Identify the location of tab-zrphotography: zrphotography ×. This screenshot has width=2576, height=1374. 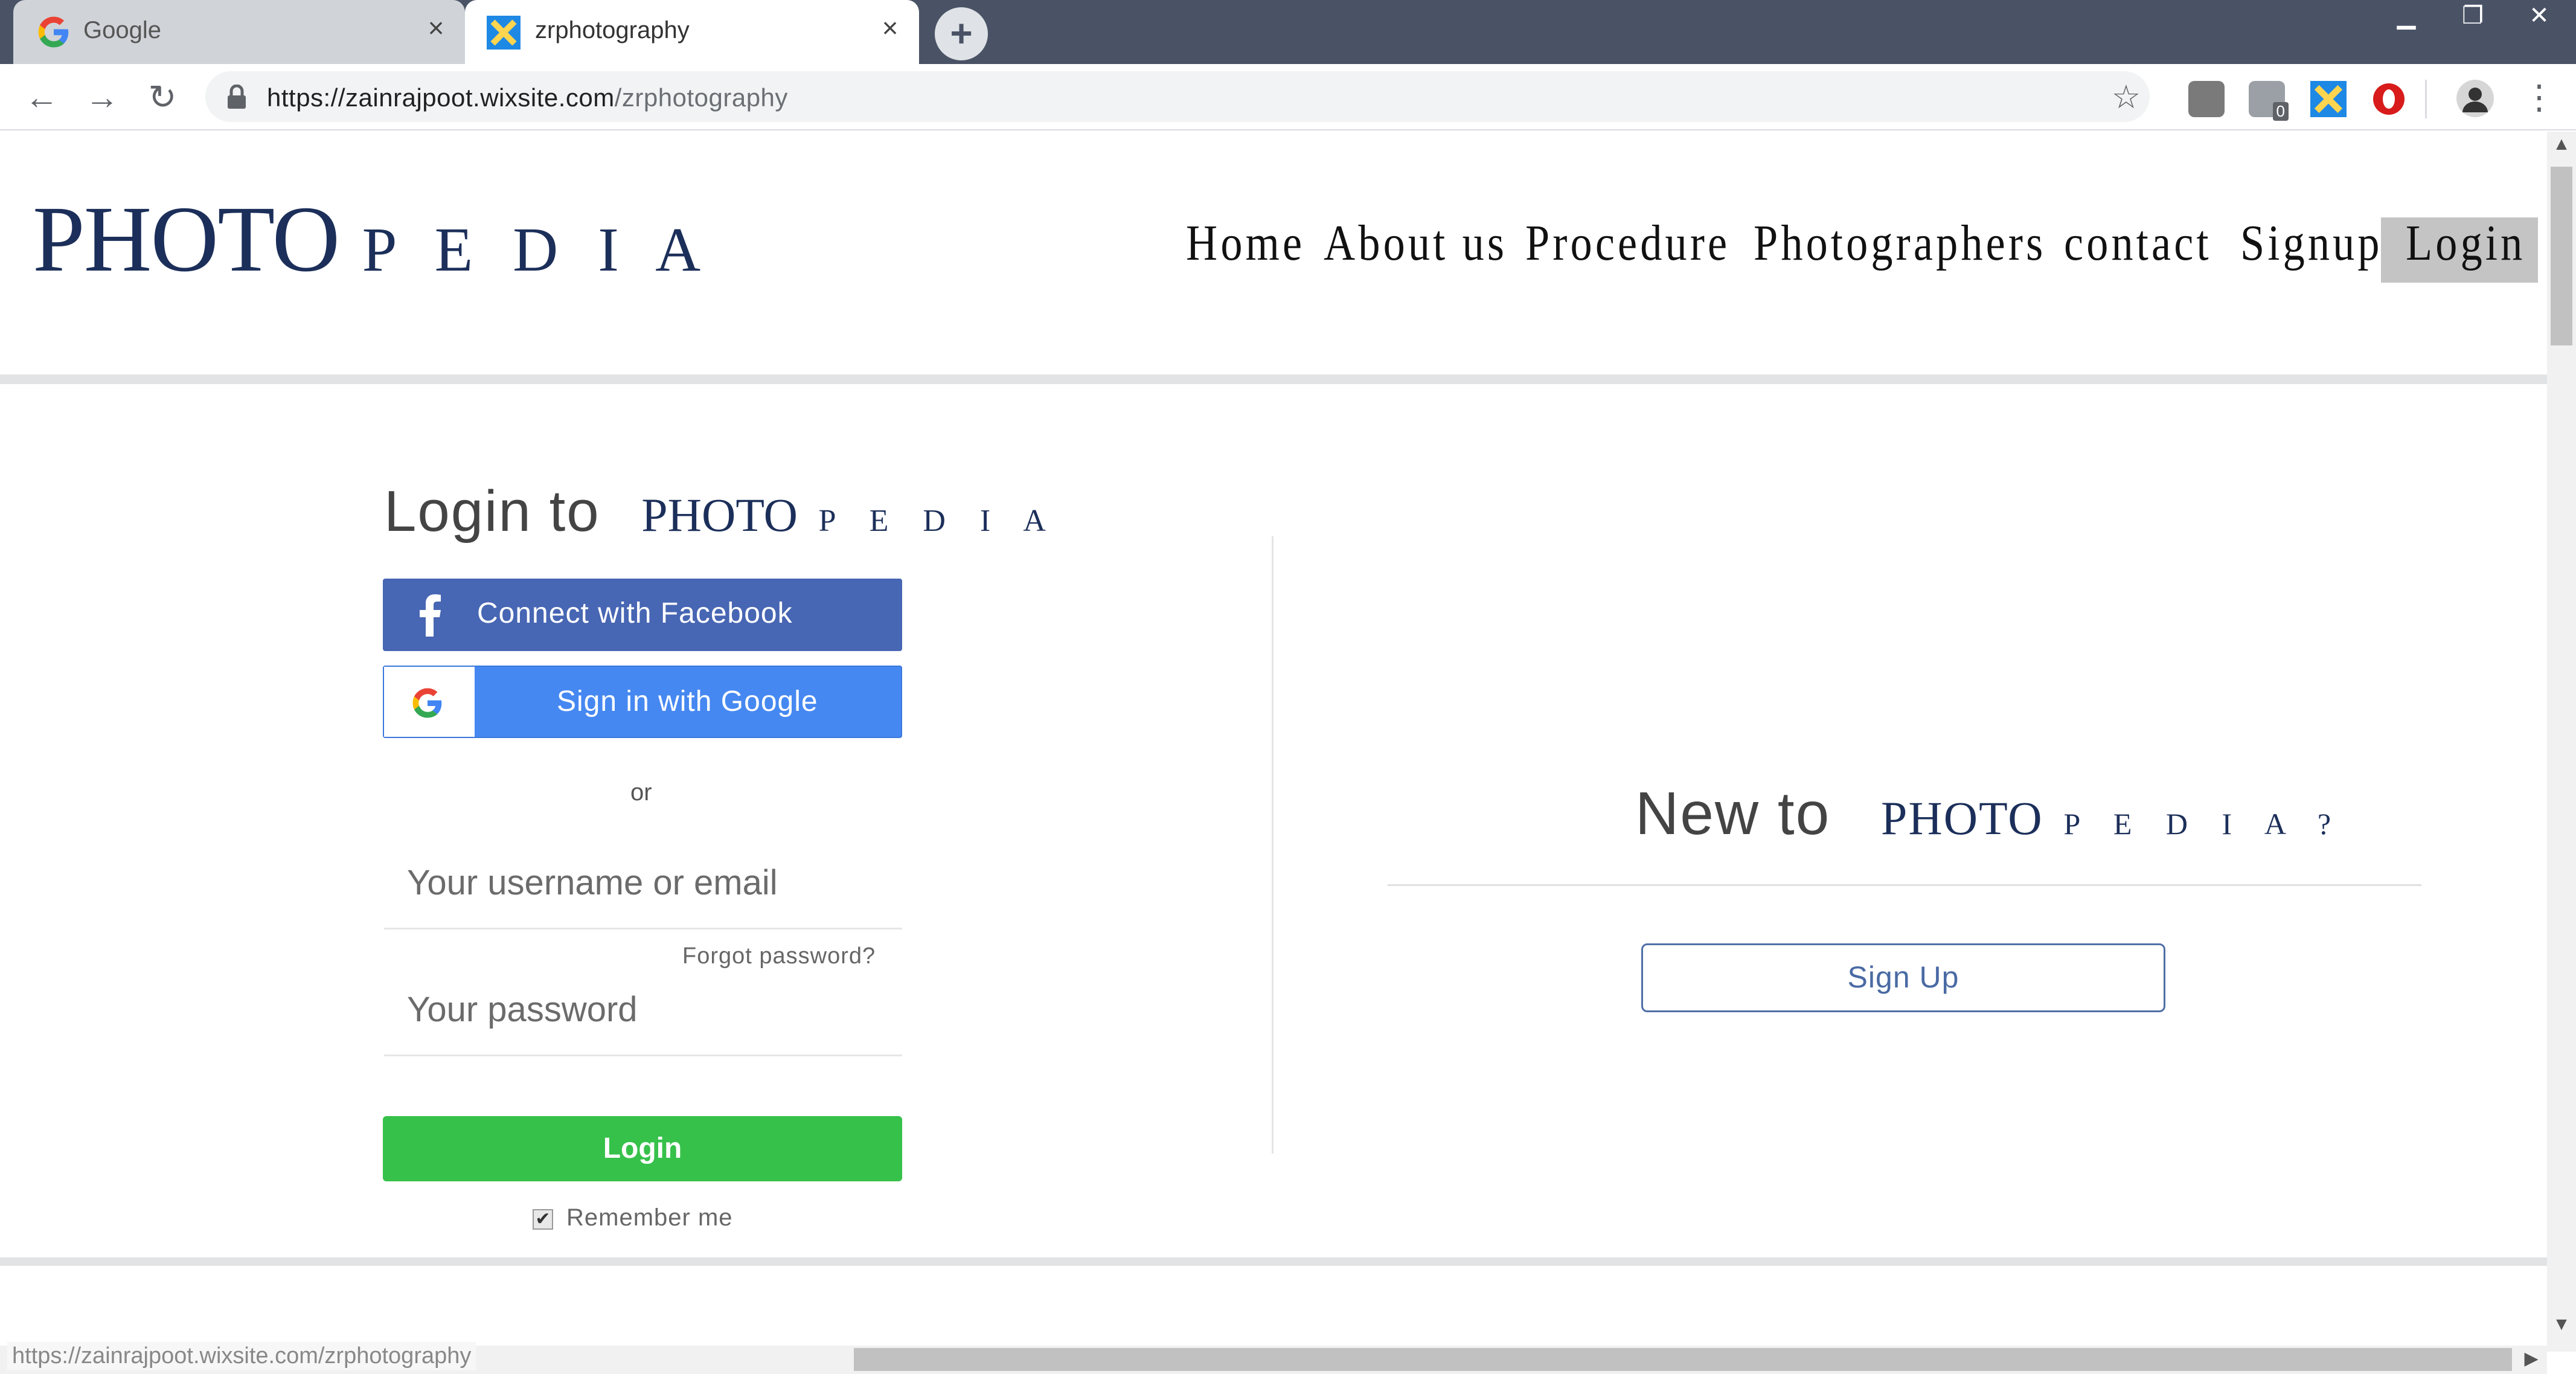
(692, 32).